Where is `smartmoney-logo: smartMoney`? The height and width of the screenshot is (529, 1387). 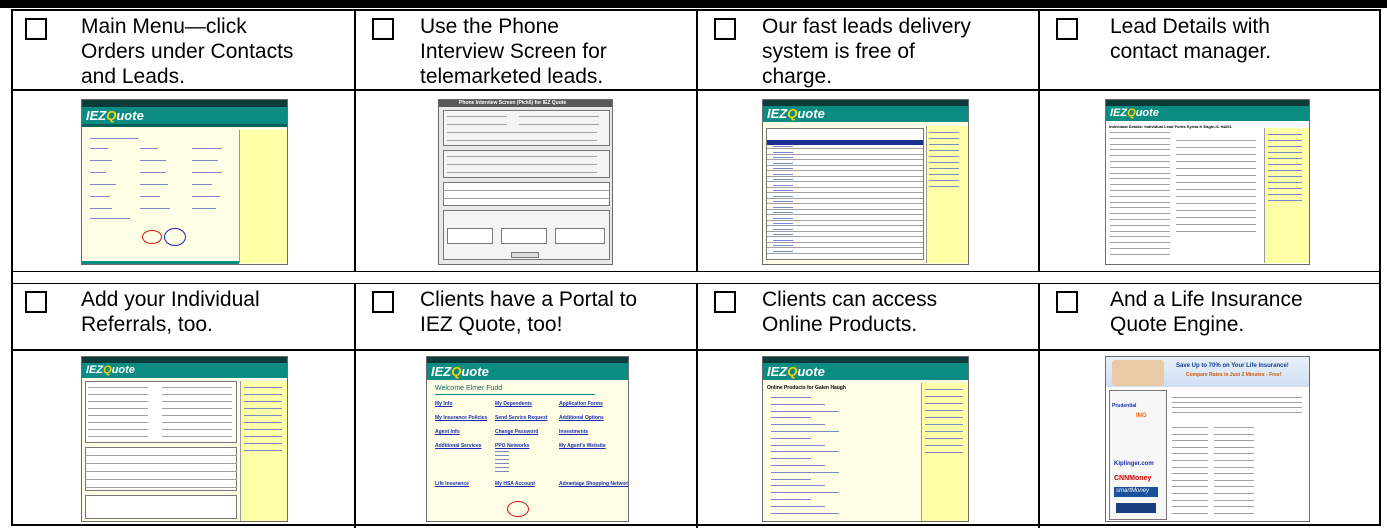
smartmoney-logo: smartMoney is located at coordinates (1133, 491).